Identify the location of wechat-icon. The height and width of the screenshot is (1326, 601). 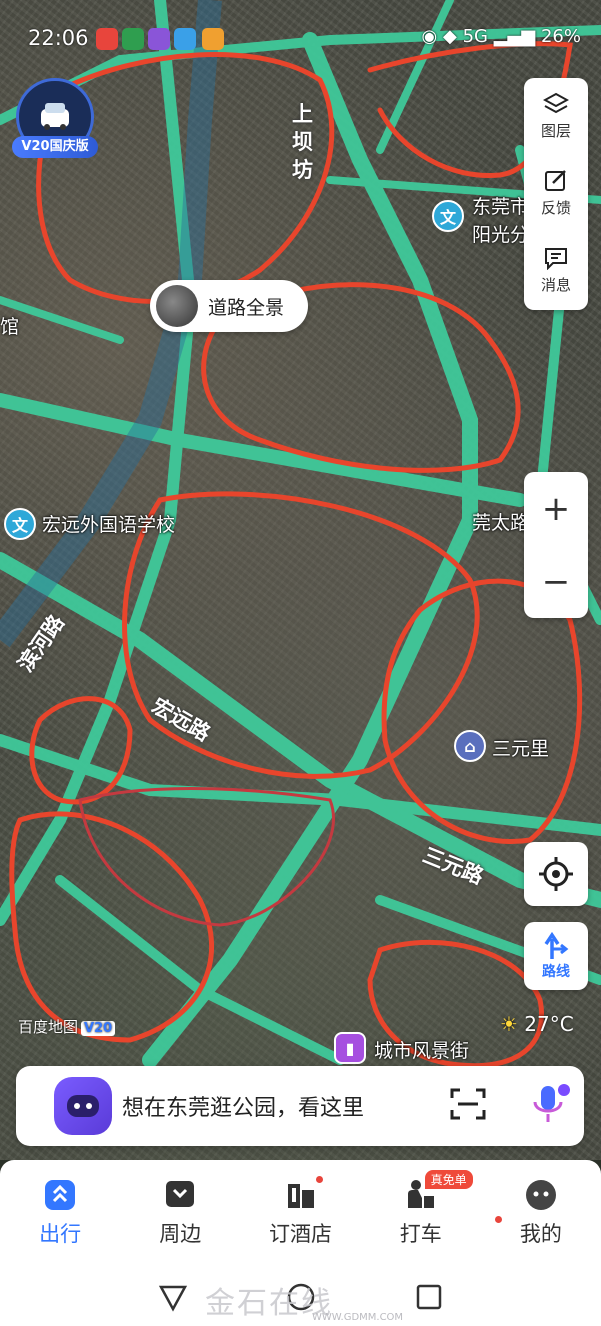
(133, 39).